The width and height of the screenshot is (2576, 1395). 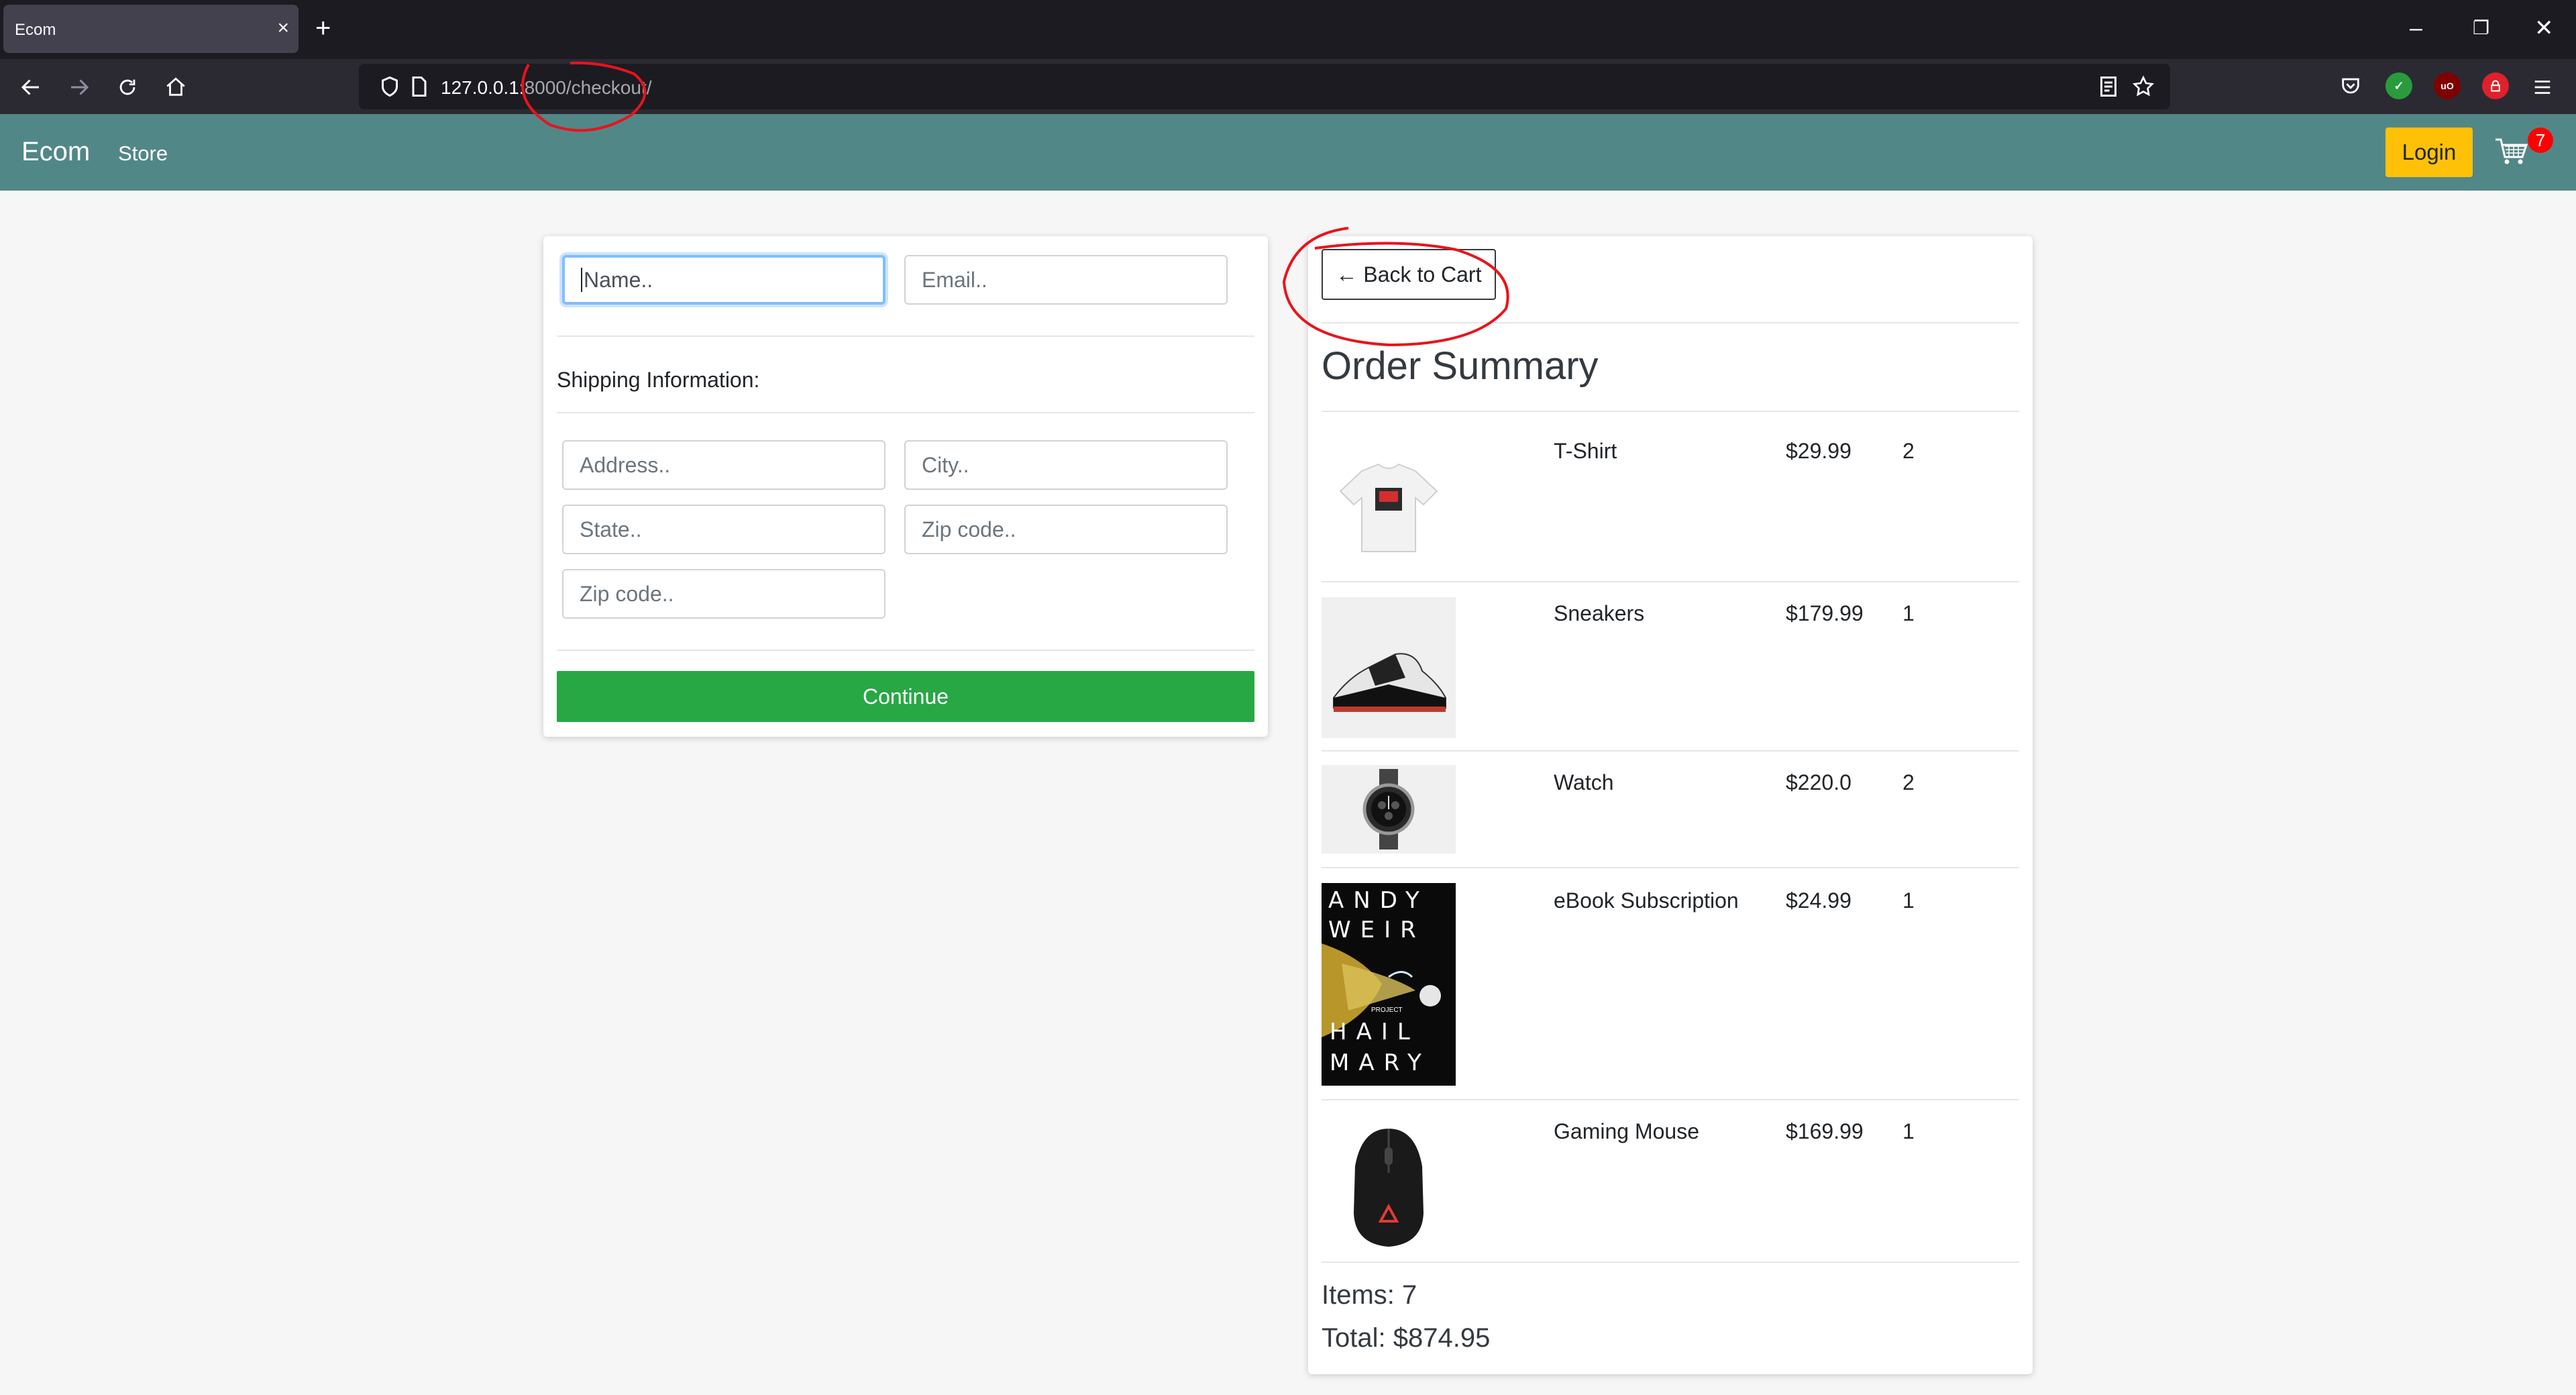 What do you see at coordinates (55, 152) in the screenshot?
I see `brand-logo: Ecom` at bounding box center [55, 152].